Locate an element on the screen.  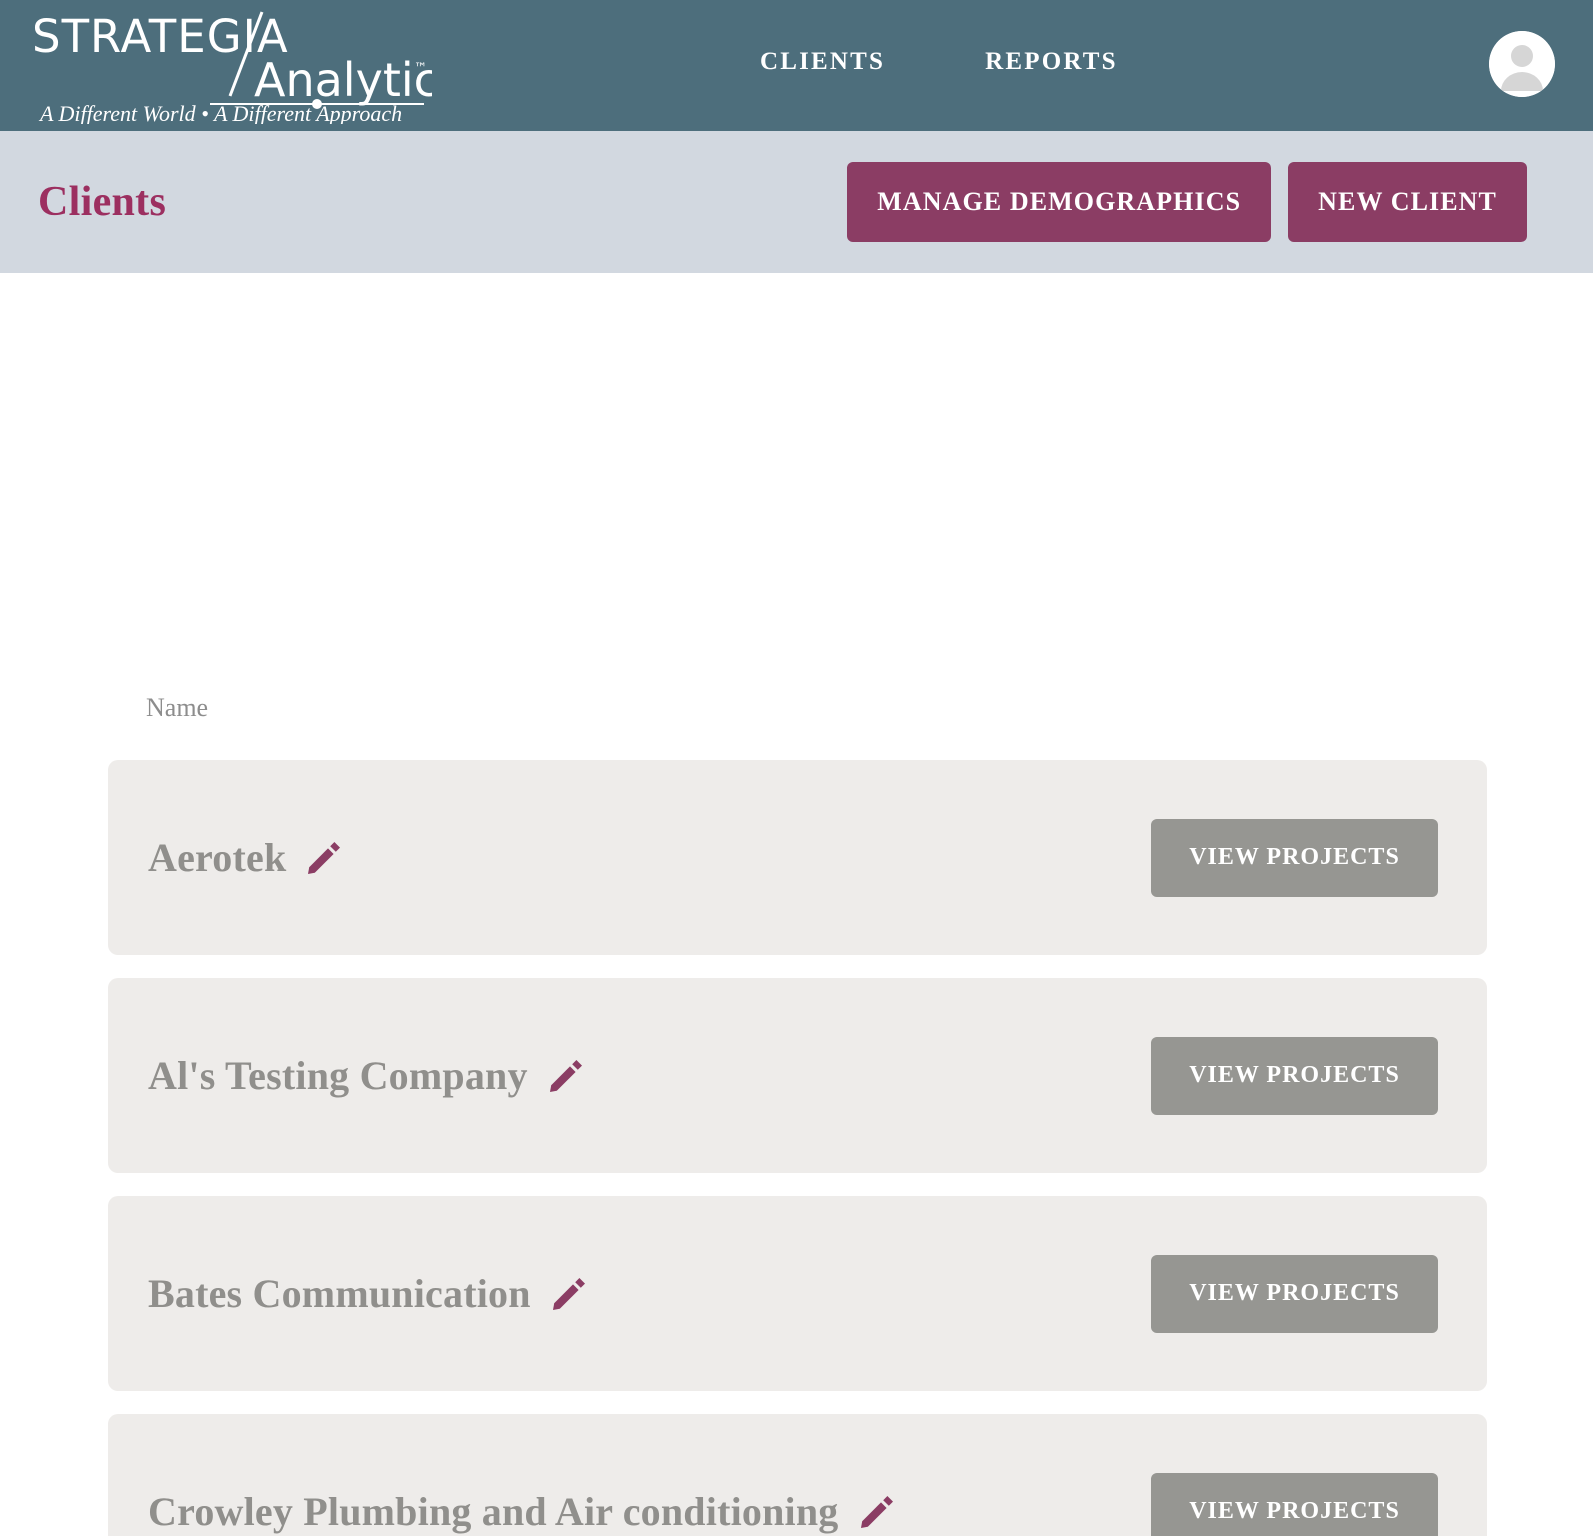
table-row: Bates Communication VIEW PROJECTS is located at coordinates (797, 1293).